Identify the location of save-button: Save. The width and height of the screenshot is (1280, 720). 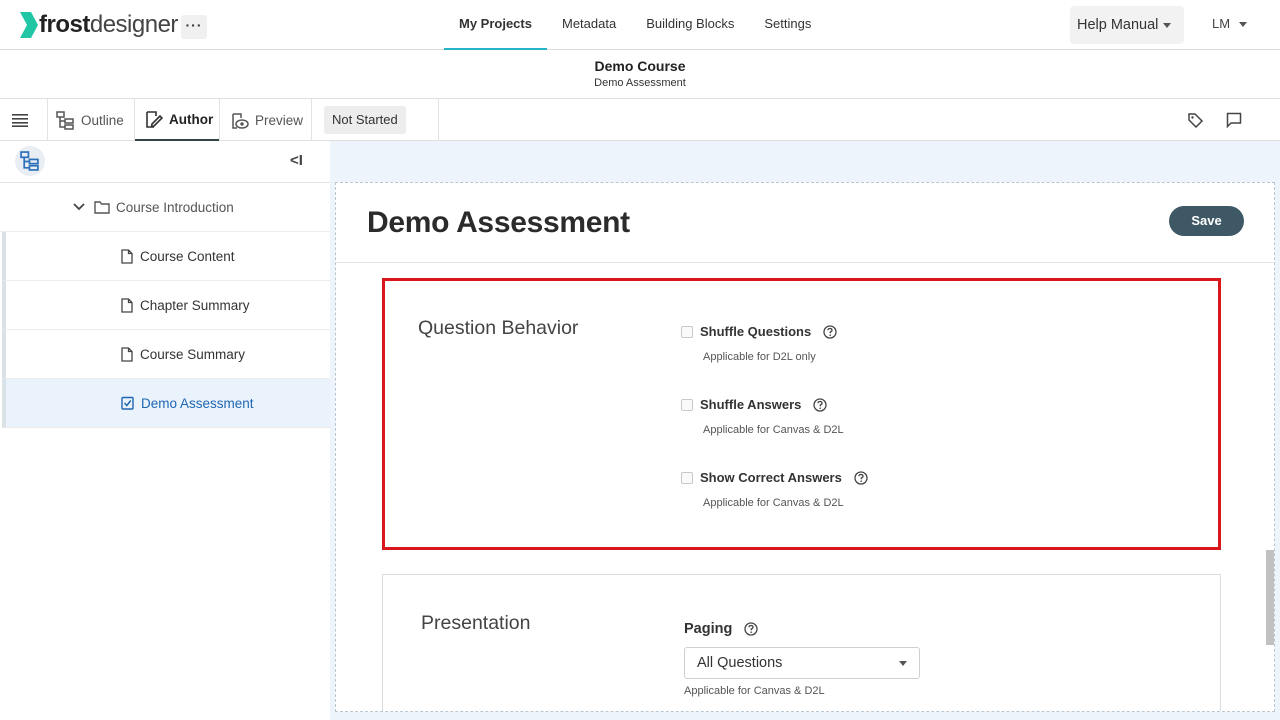
(1206, 221).